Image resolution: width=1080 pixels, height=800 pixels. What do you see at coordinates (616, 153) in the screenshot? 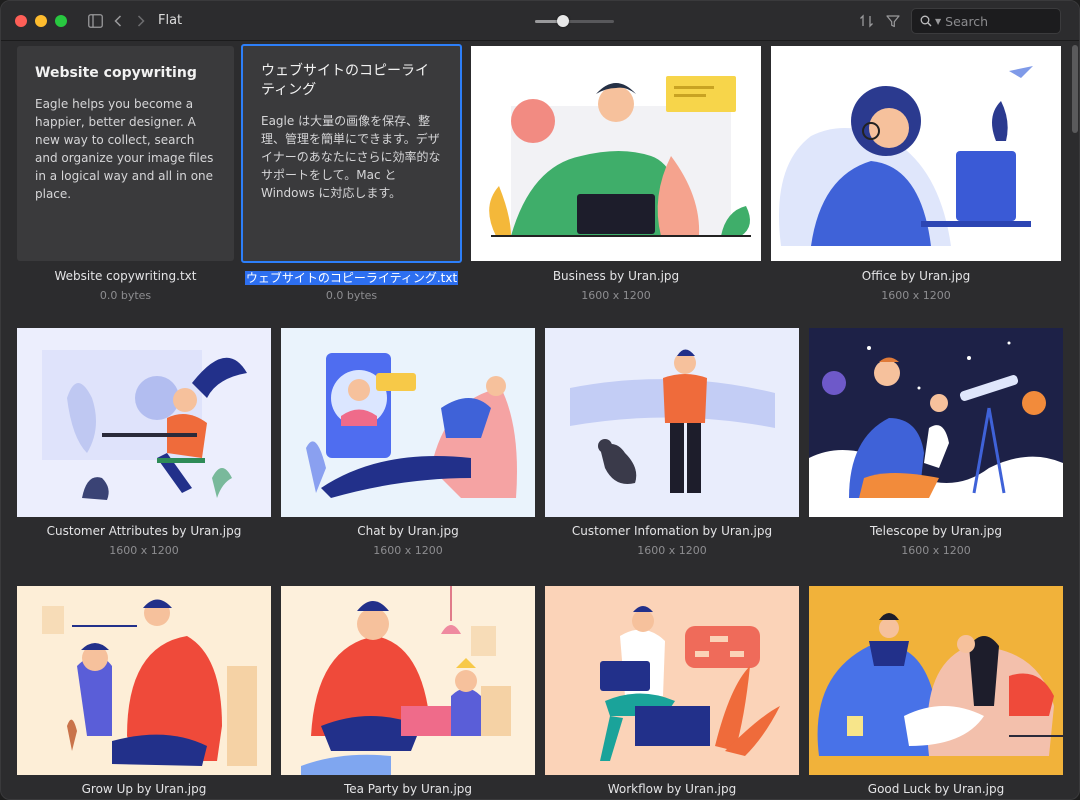
I see `thumbnail-business` at bounding box center [616, 153].